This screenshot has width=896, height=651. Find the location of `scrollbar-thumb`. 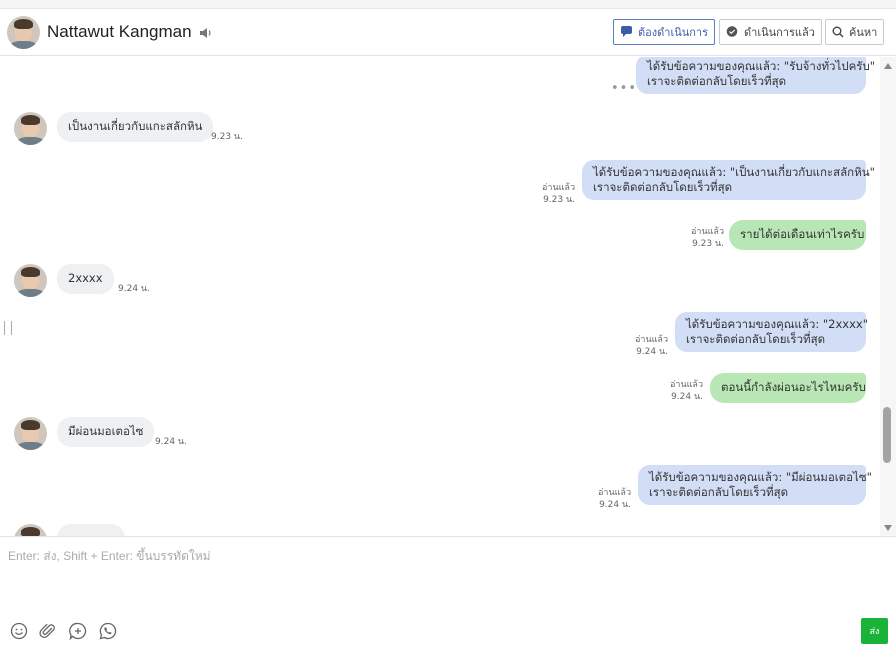

scrollbar-thumb is located at coordinates (887, 435).